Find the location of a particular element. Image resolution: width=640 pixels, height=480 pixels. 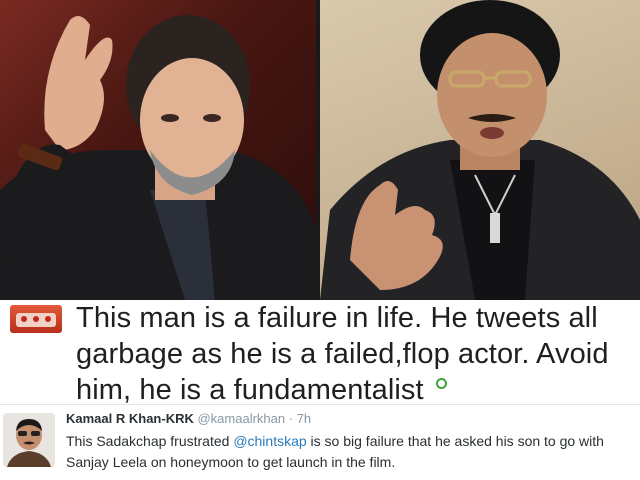

tweet-main-avatar is located at coordinates (36, 319).